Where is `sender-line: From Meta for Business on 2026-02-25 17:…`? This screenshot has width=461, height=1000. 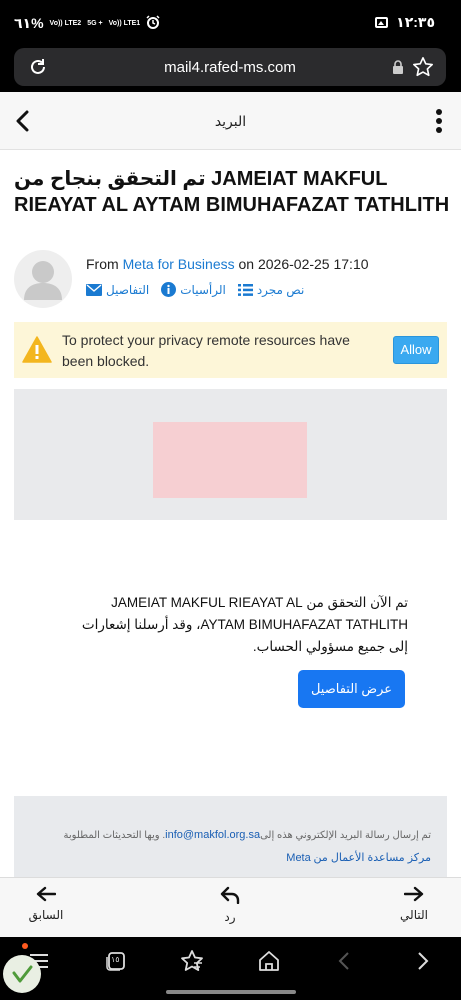 sender-line: From Meta for Business on 2026-02-25 17:… is located at coordinates (227, 264).